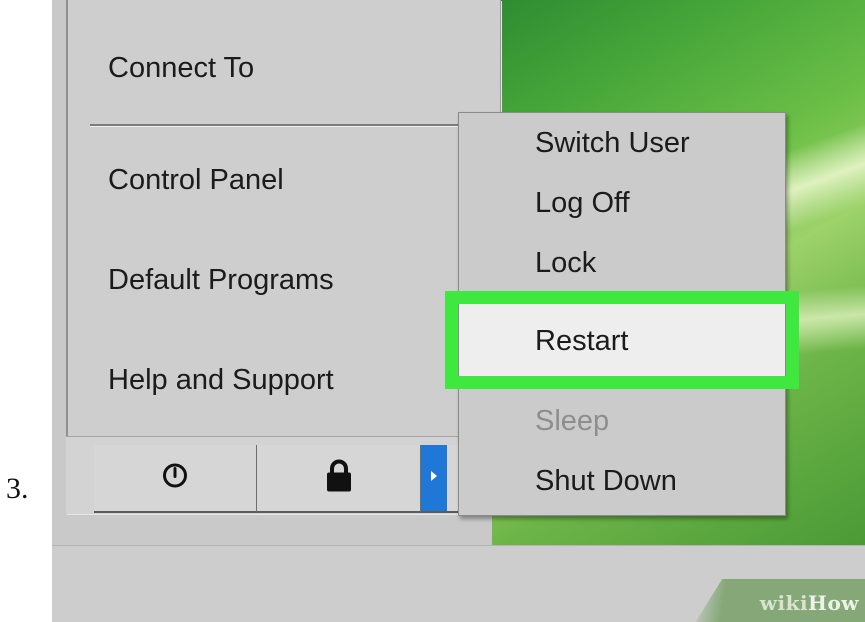 The height and width of the screenshot is (622, 865). I want to click on menu-item-help-and-support: Help and Support, so click(221, 380).